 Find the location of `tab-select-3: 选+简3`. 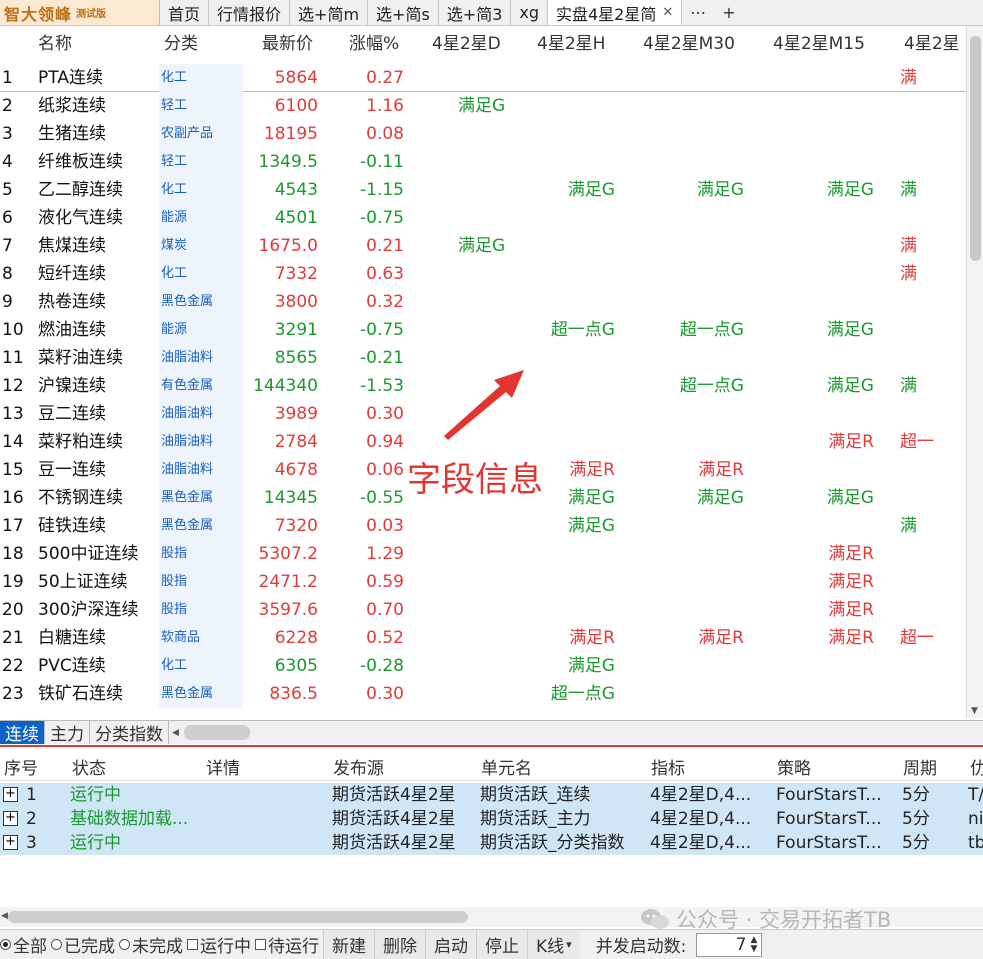

tab-select-3: 选+简3 is located at coordinates (475, 12).